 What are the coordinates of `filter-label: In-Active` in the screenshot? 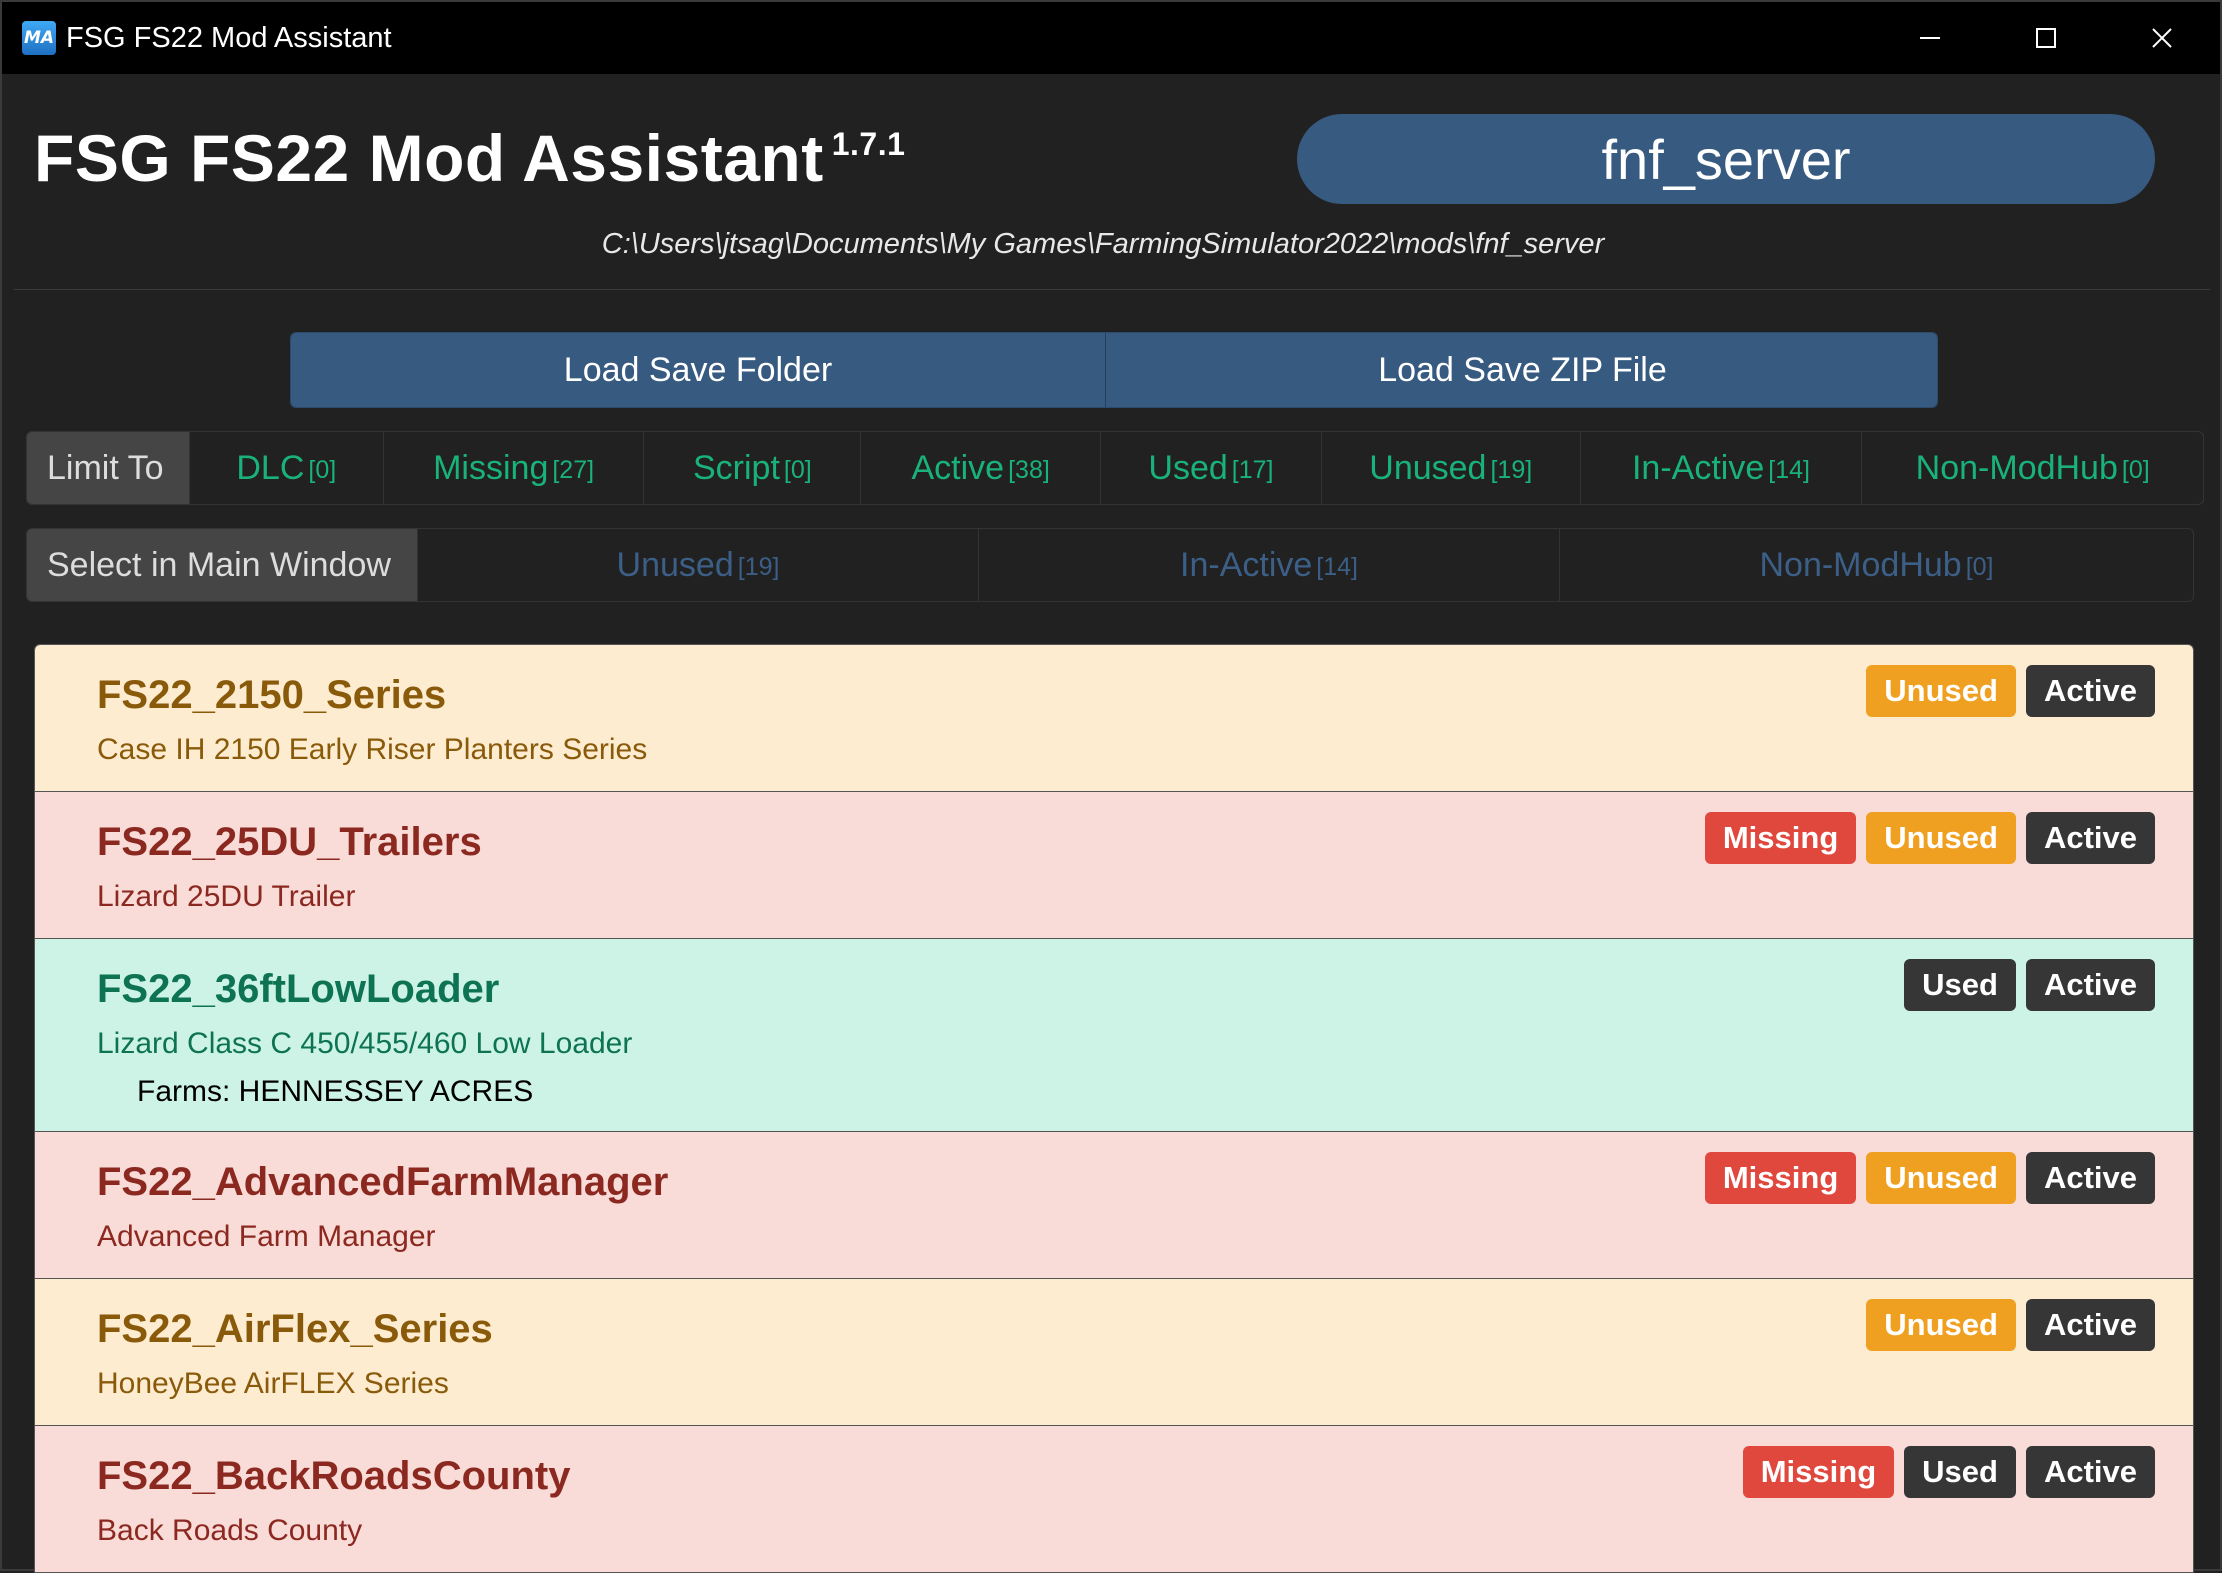 It's located at (1698, 467).